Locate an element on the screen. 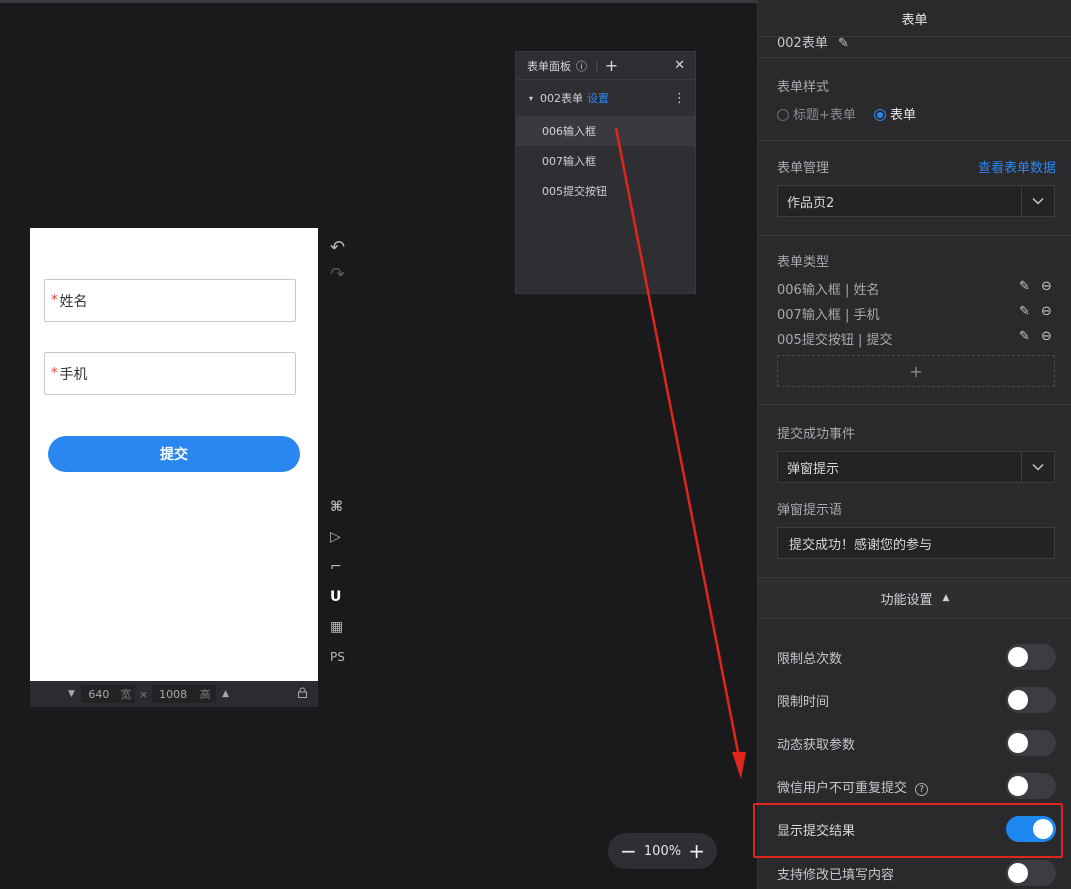  view-form-data-link: 查看表单数据 is located at coordinates (1017, 166).